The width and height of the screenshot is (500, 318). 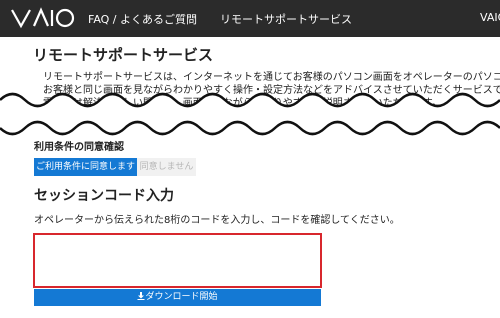 I want to click on nav-right-logo: VAIO, so click(x=490, y=17).